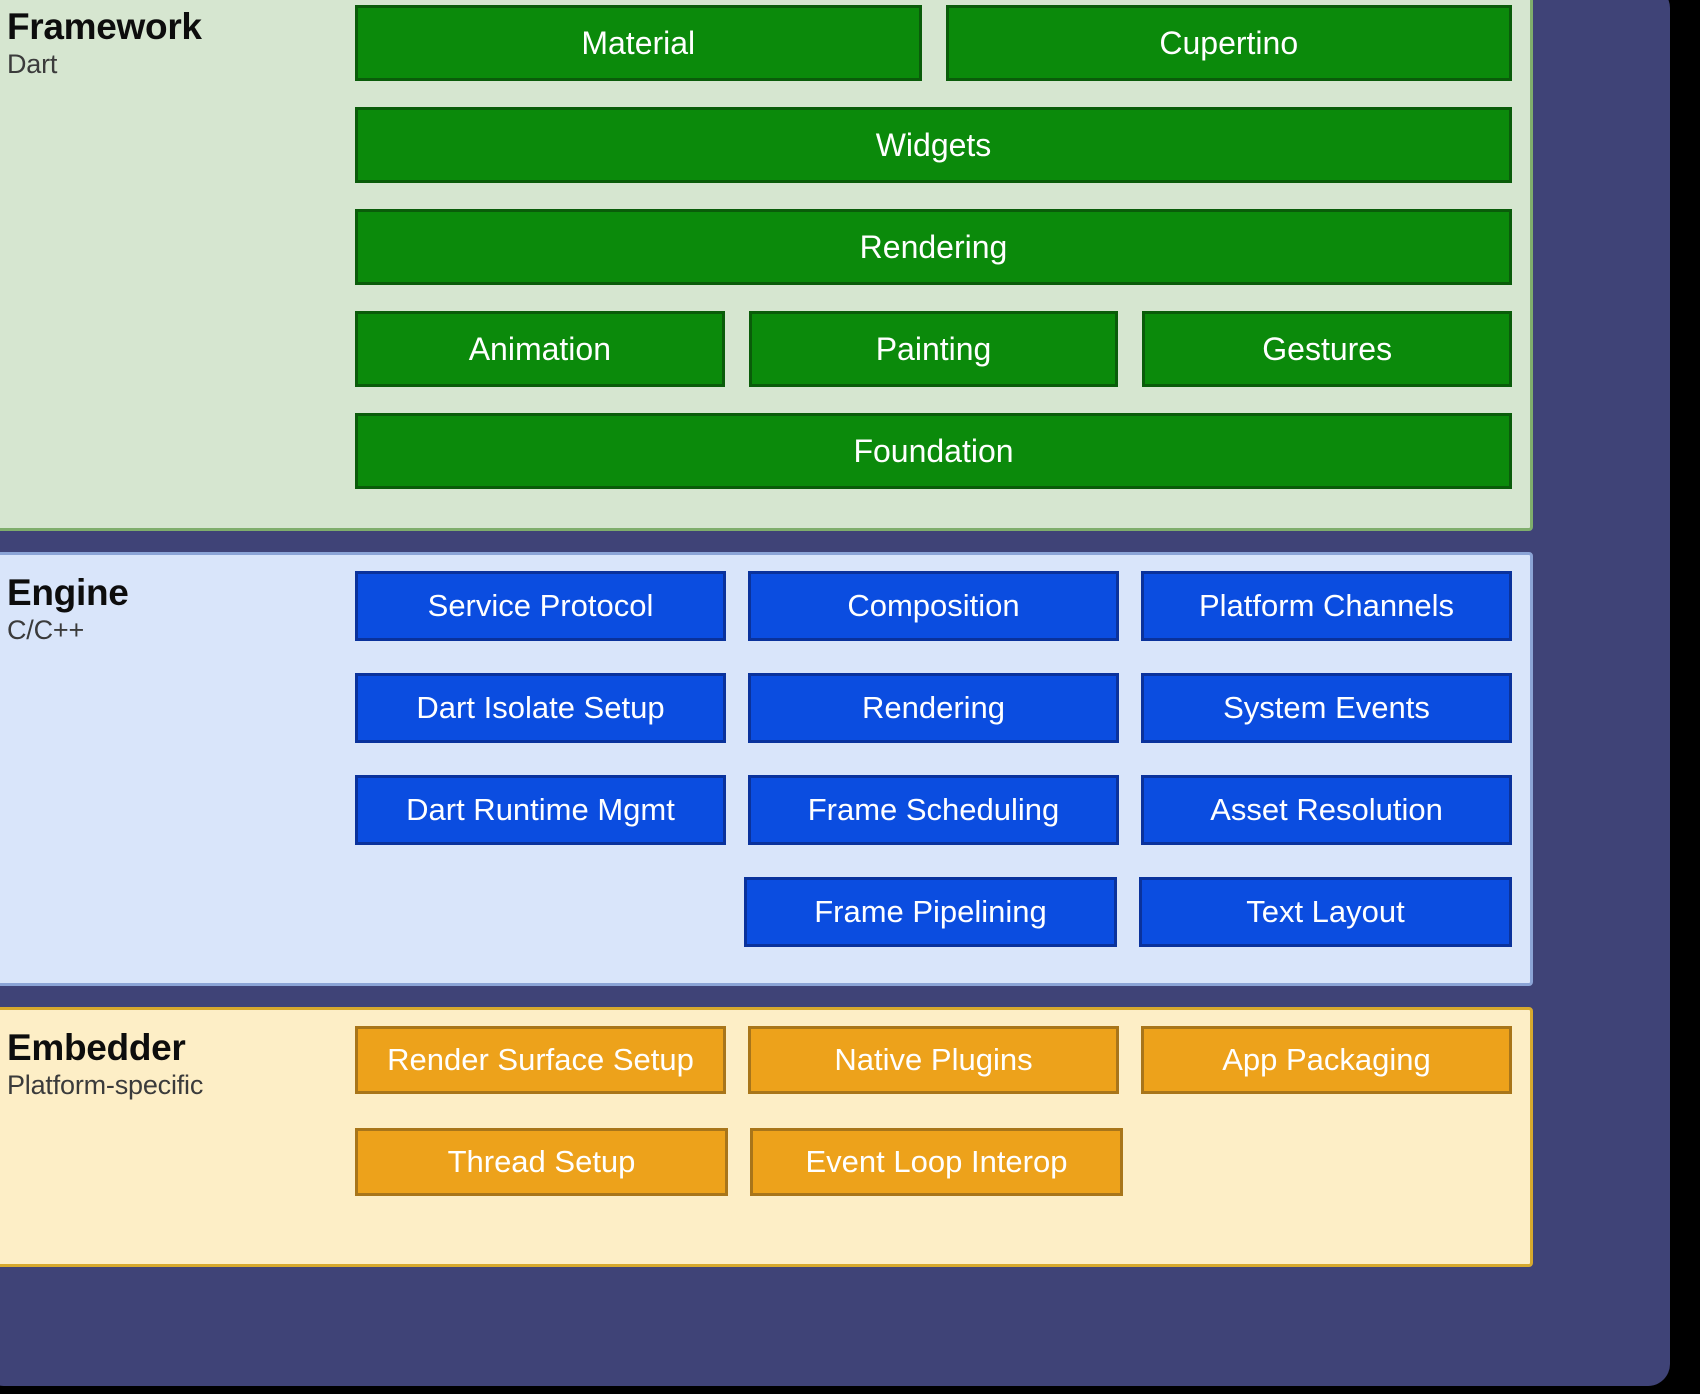 The width and height of the screenshot is (1700, 1394). What do you see at coordinates (1325, 912) in the screenshot?
I see `box-text-layout: Text Layout` at bounding box center [1325, 912].